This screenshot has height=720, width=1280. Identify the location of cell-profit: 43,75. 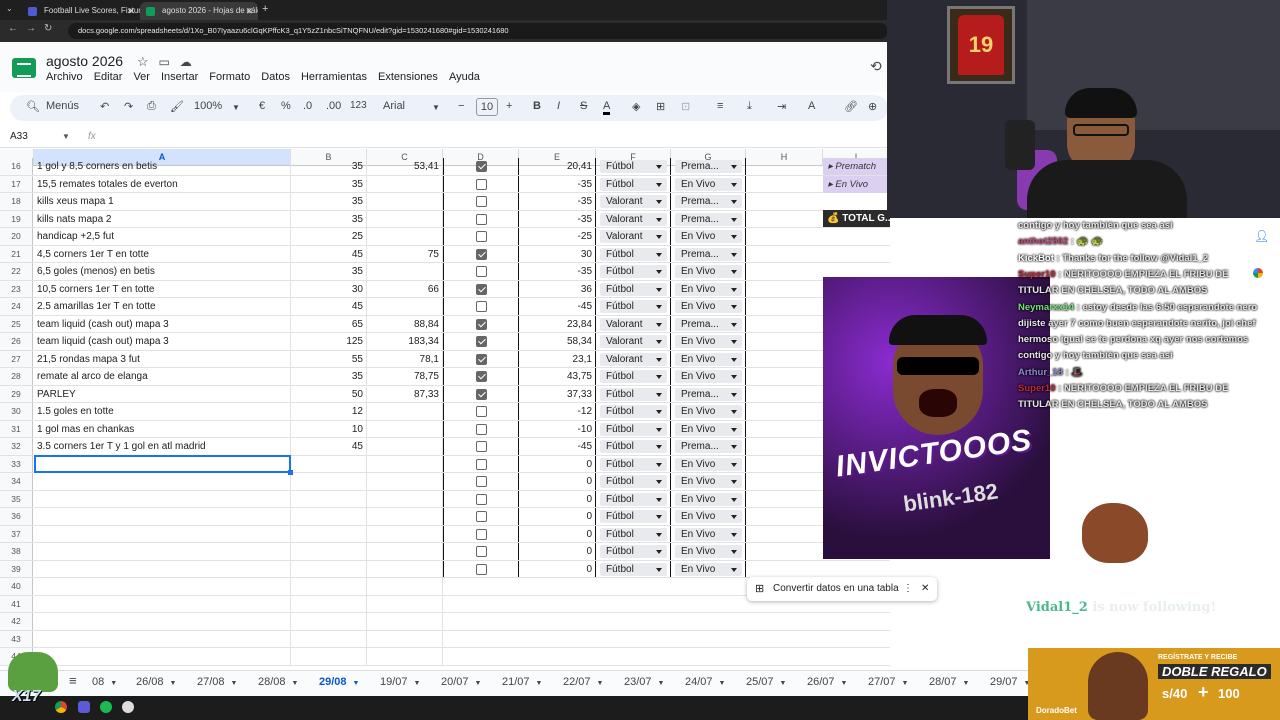
(557, 376).